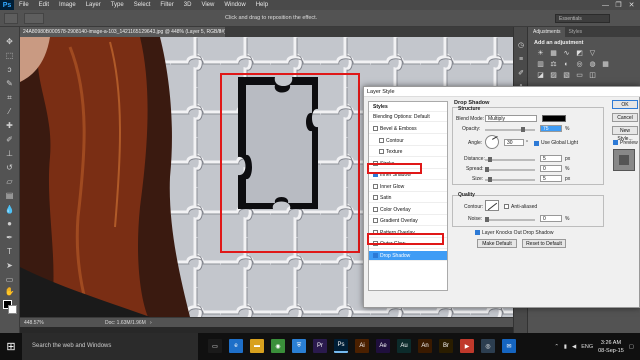 The width and height of the screenshot is (640, 360). Describe the element at coordinates (117, 5) in the screenshot. I see `menu-type: Type` at that location.